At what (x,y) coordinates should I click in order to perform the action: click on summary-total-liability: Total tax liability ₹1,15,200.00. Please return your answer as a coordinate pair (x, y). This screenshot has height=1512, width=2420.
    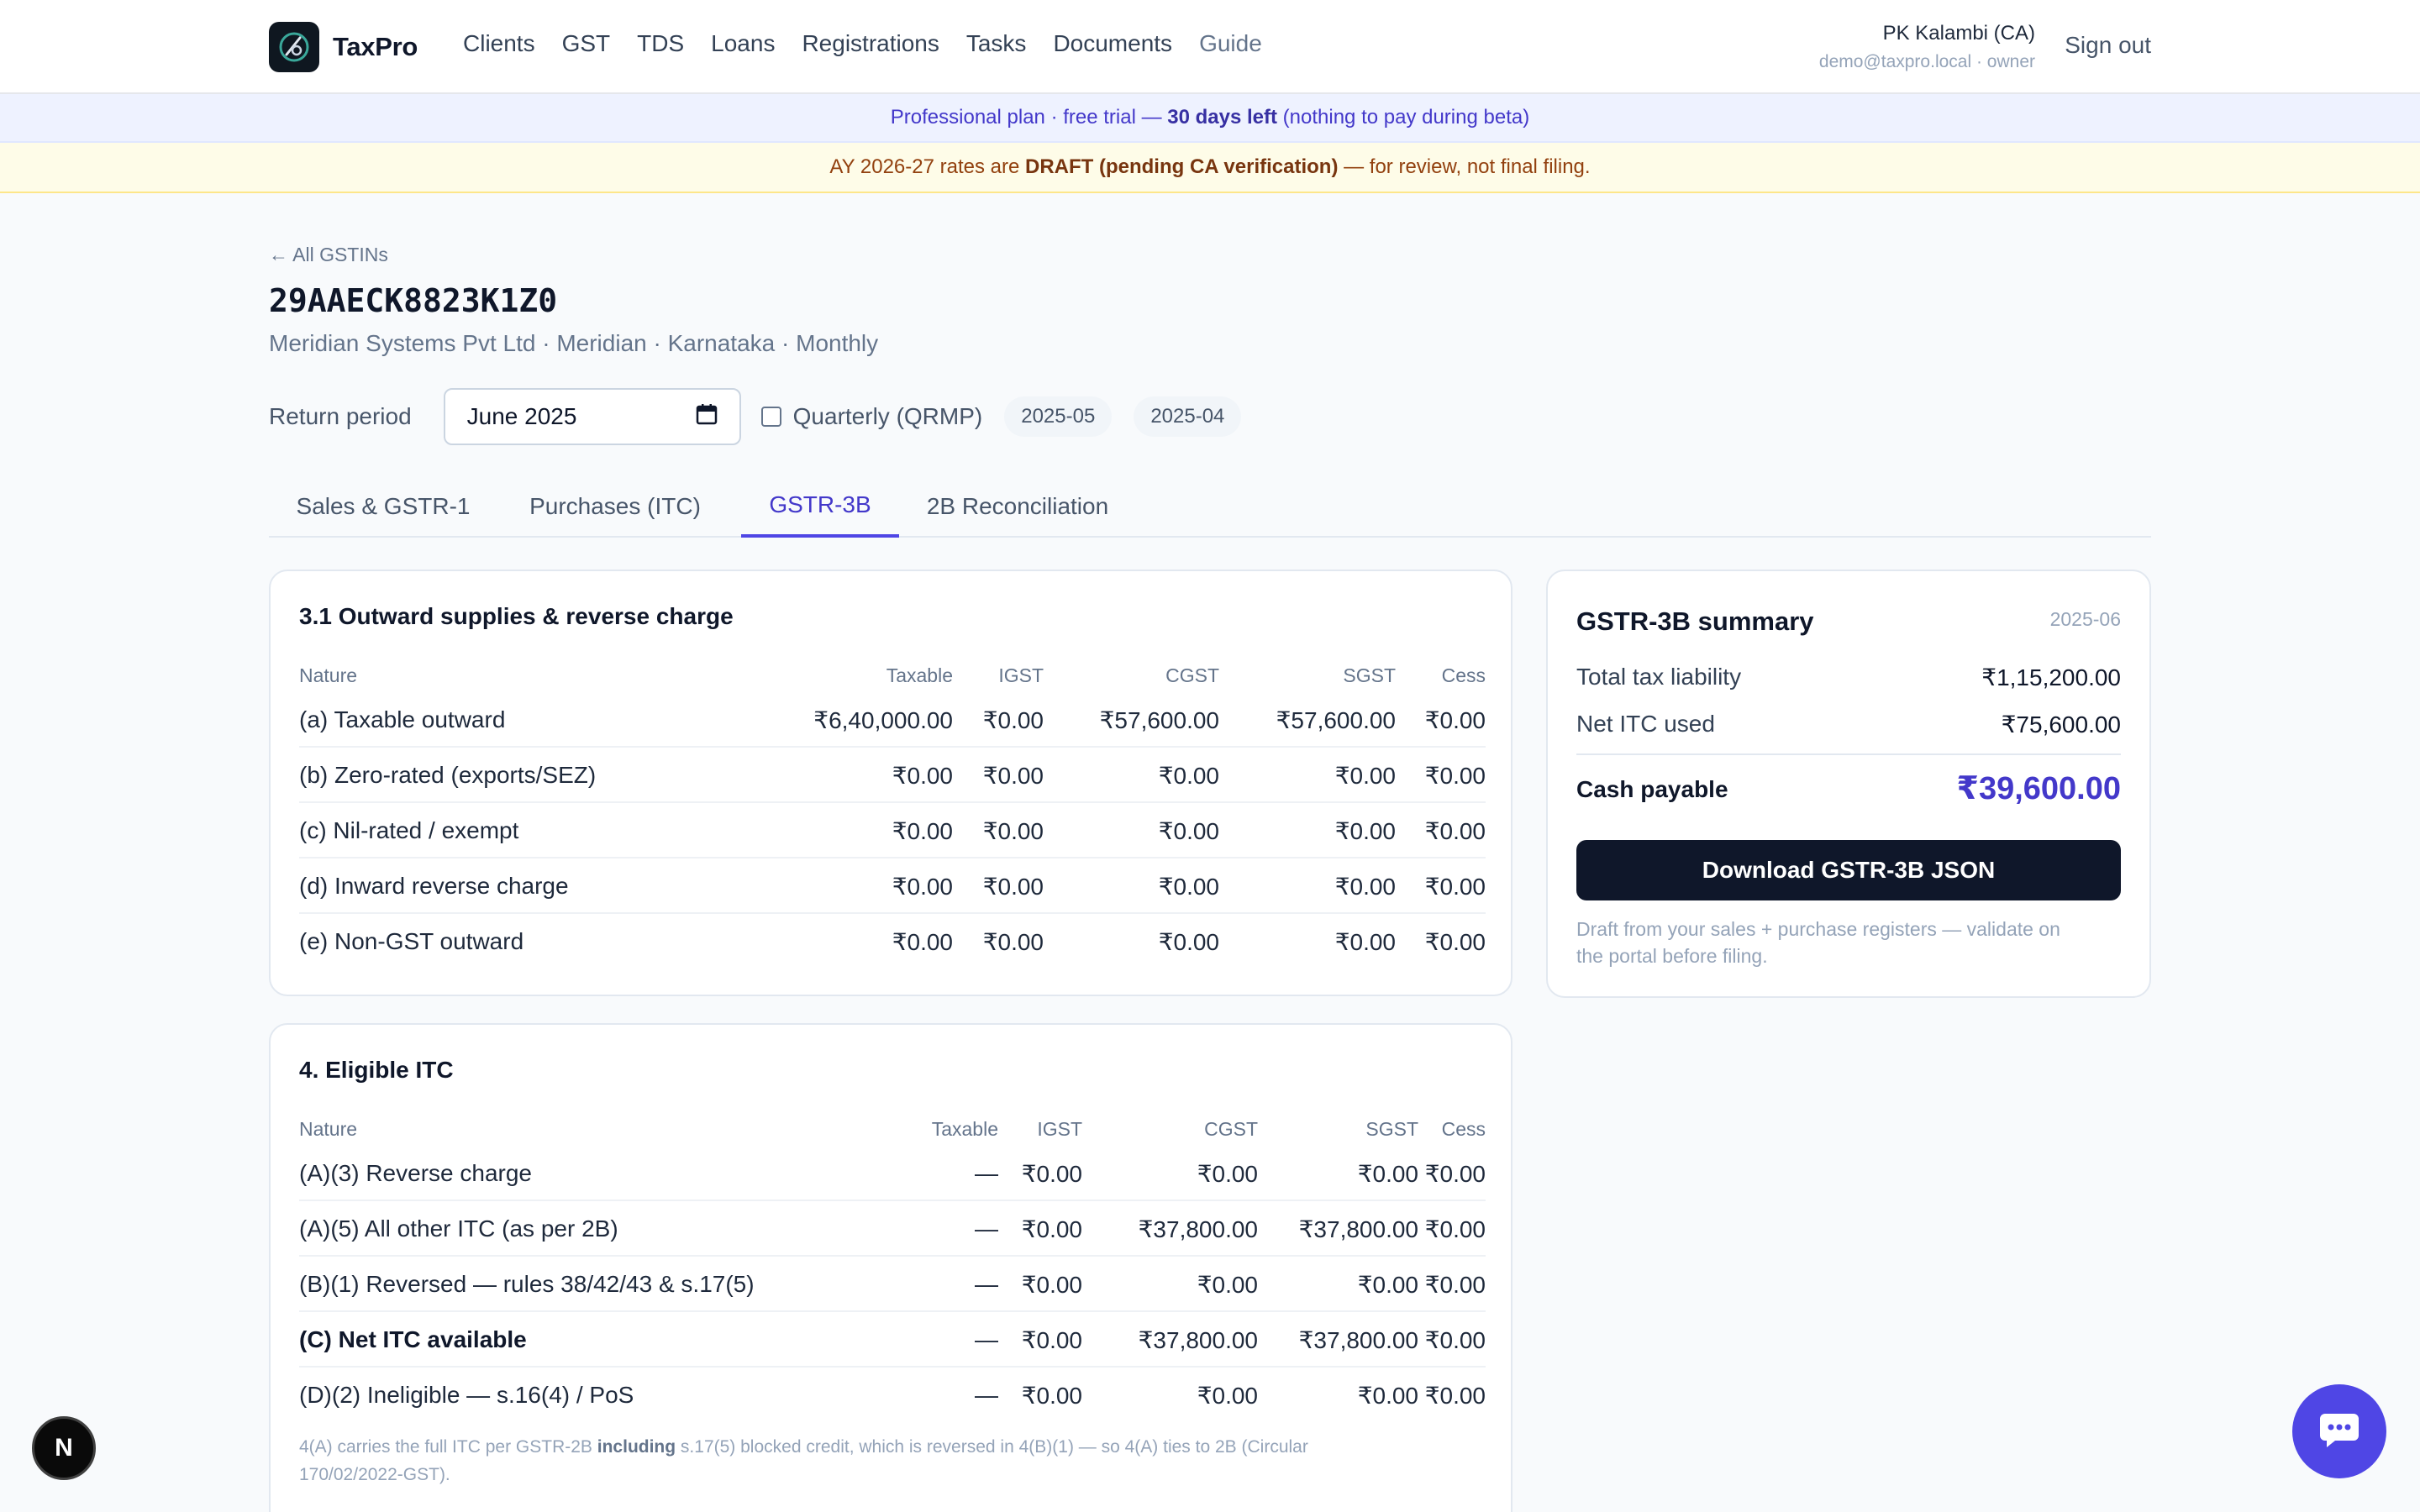
    Looking at the image, I should click on (1849, 677).